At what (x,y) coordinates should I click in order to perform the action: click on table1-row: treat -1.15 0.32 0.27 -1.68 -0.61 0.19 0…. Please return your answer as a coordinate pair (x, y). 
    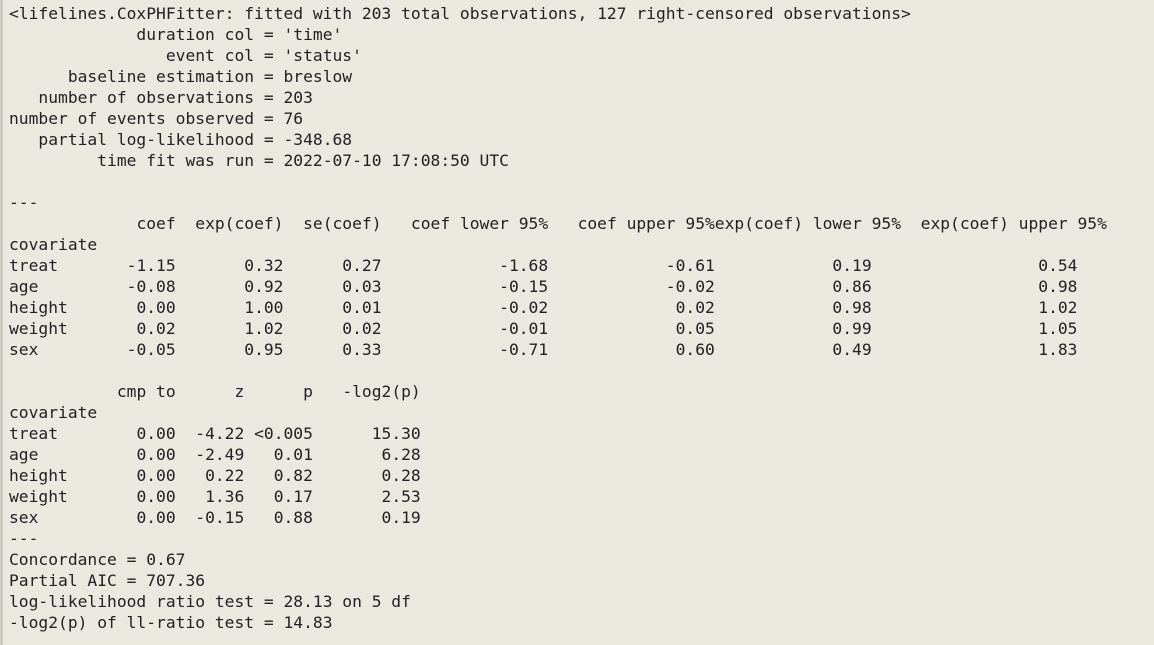
    Looking at the image, I should click on (558, 265).